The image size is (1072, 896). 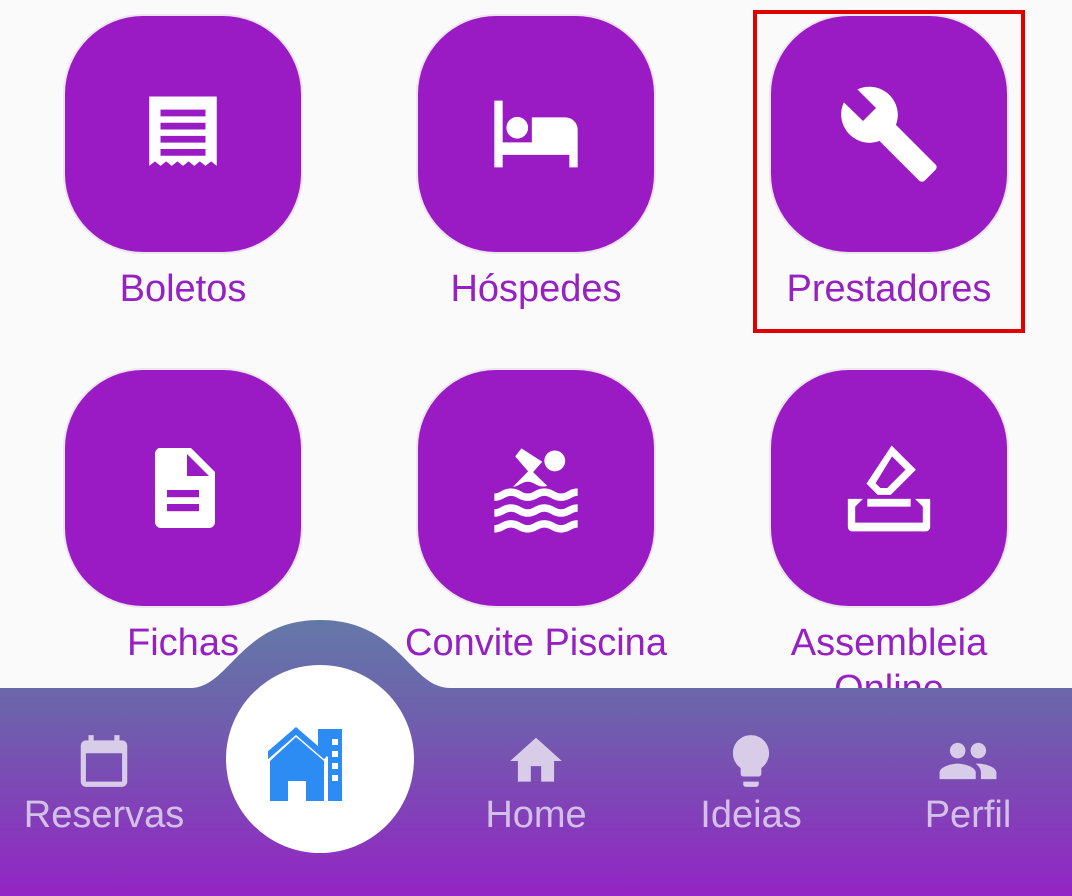 I want to click on nav-item-reservas: Reservas, so click(x=104, y=784).